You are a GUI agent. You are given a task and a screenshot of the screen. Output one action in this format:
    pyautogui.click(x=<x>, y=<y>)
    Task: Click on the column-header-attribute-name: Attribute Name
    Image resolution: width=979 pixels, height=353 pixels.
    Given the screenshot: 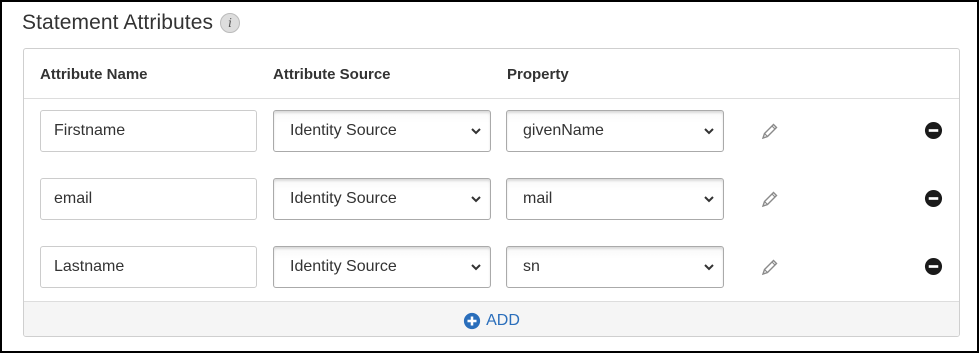 What is the action you would take?
    pyautogui.click(x=94, y=74)
    